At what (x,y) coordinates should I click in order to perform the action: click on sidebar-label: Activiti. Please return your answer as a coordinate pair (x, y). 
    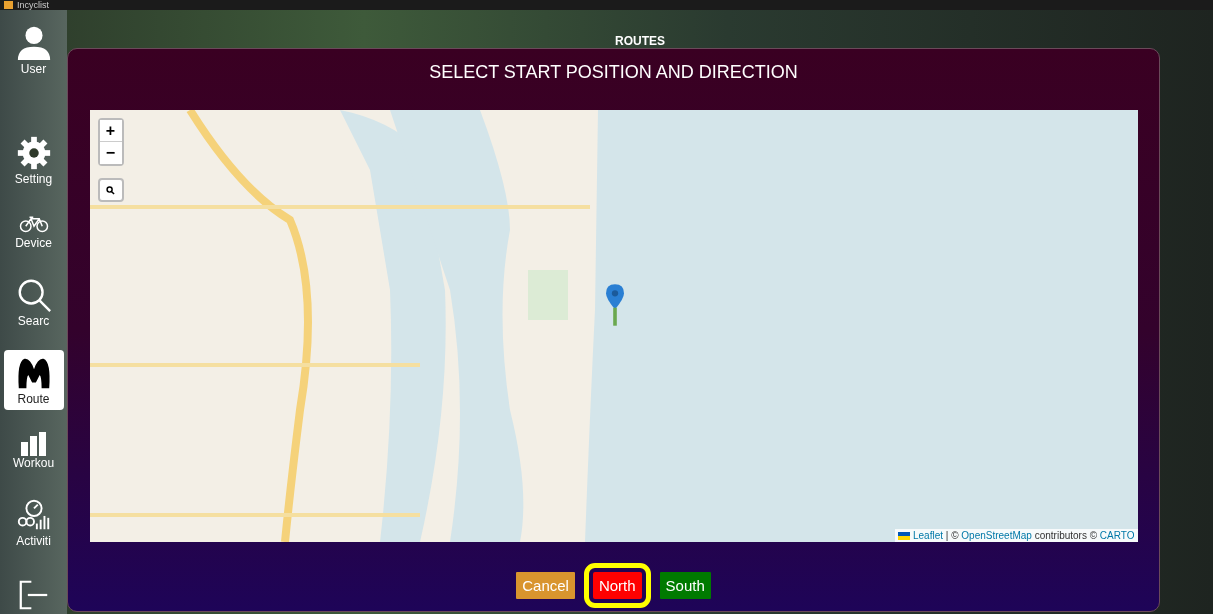
    Looking at the image, I should click on (33, 541).